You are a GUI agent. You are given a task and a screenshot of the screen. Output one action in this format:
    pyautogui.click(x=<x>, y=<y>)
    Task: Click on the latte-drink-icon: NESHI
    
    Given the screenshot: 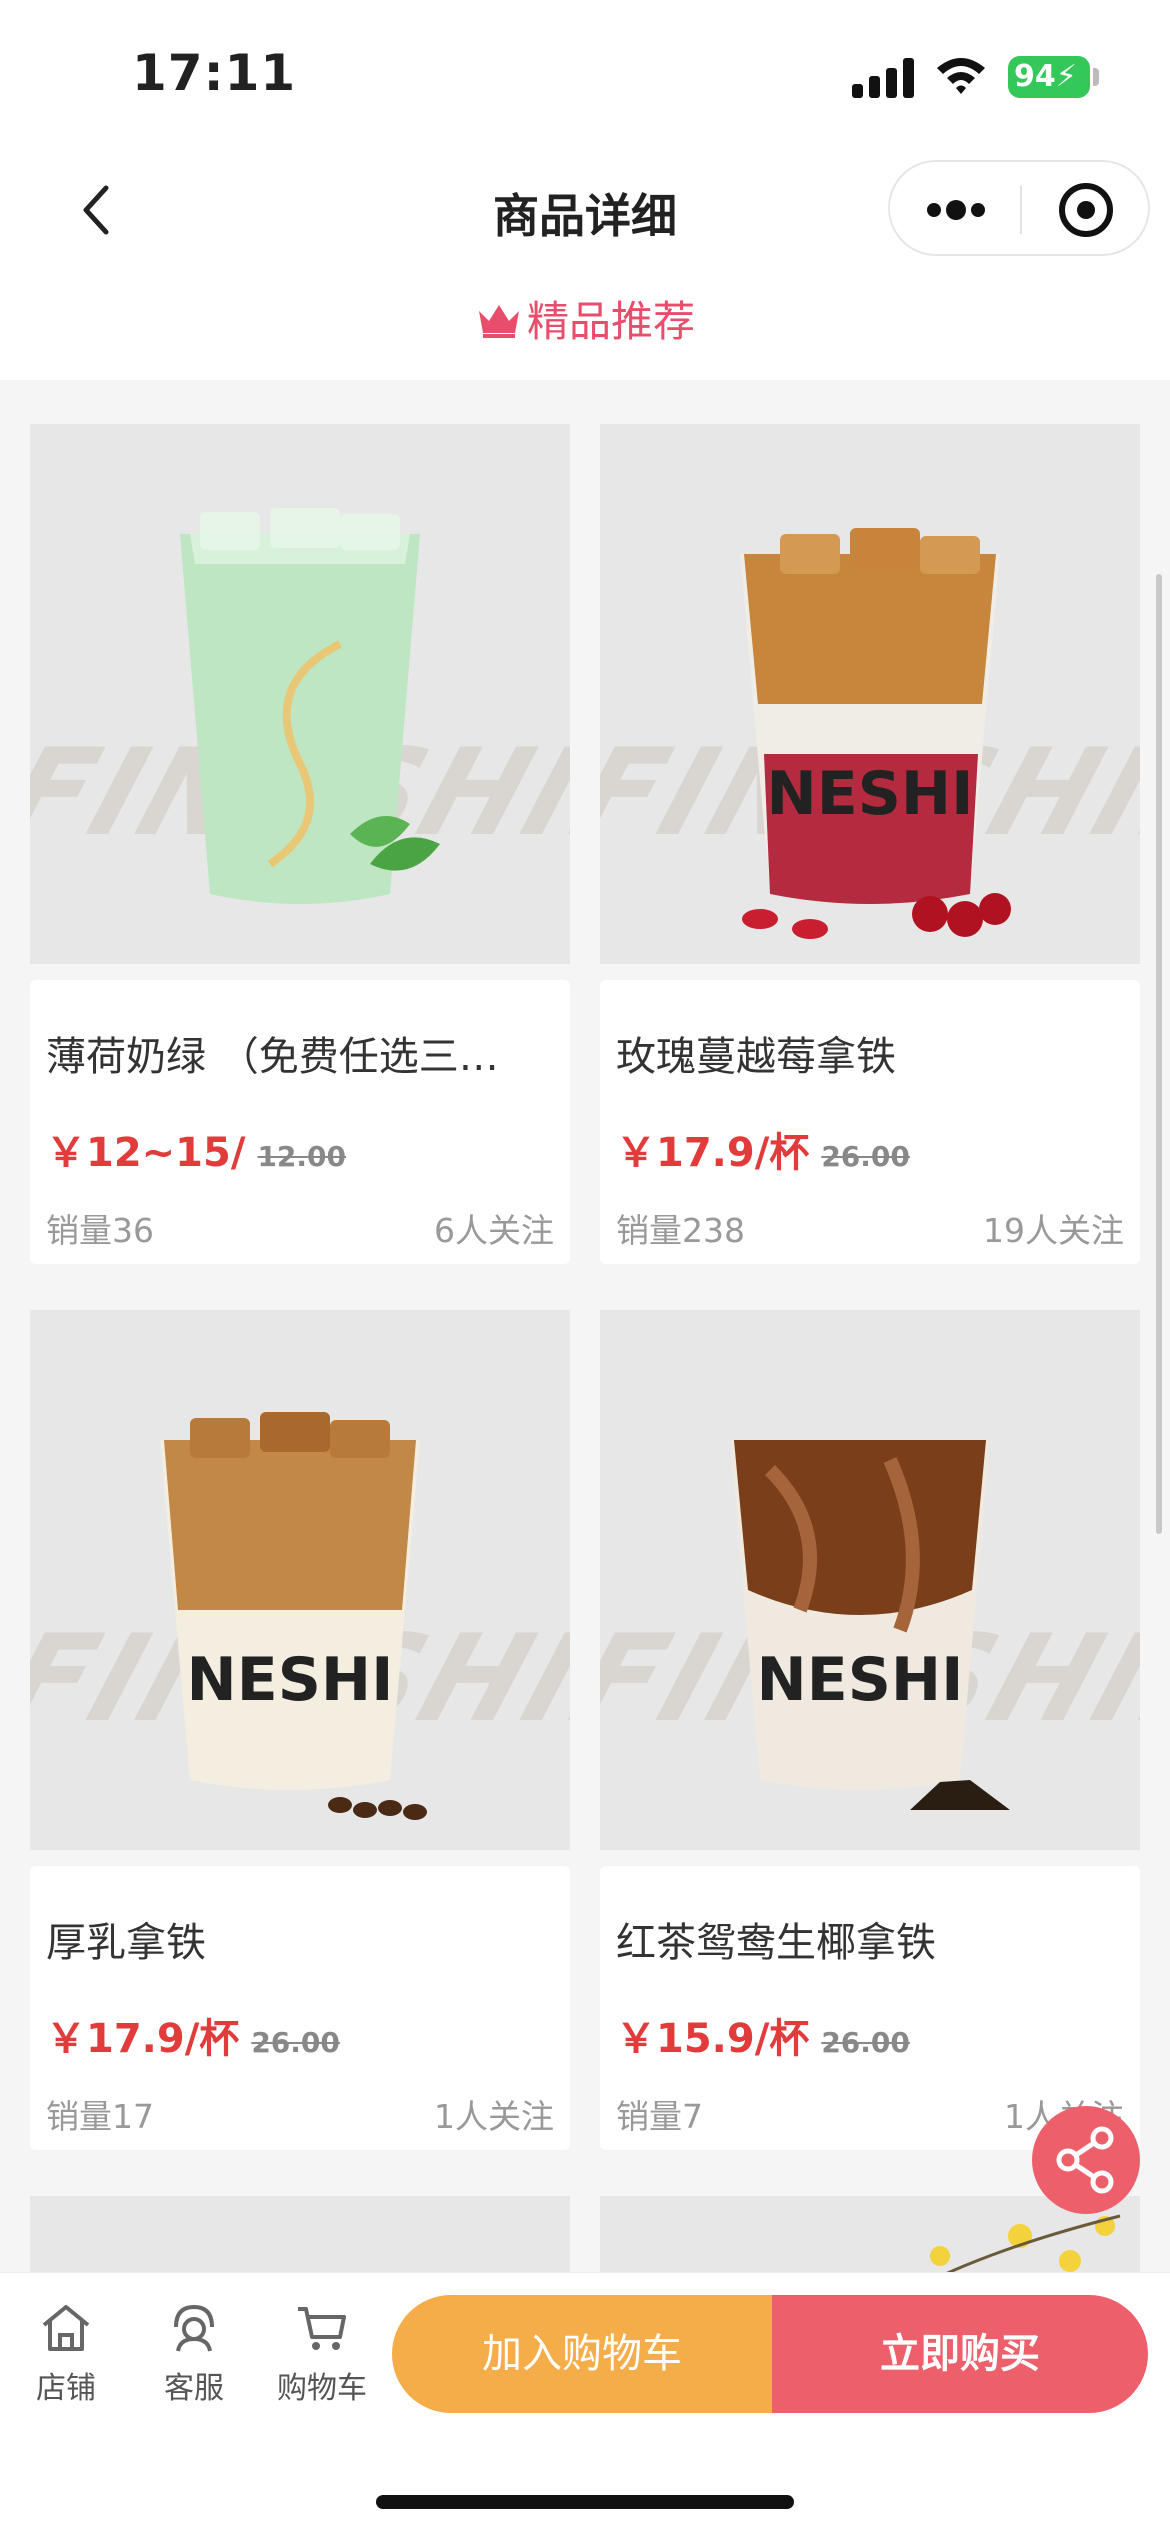 What is the action you would take?
    pyautogui.click(x=293, y=1616)
    